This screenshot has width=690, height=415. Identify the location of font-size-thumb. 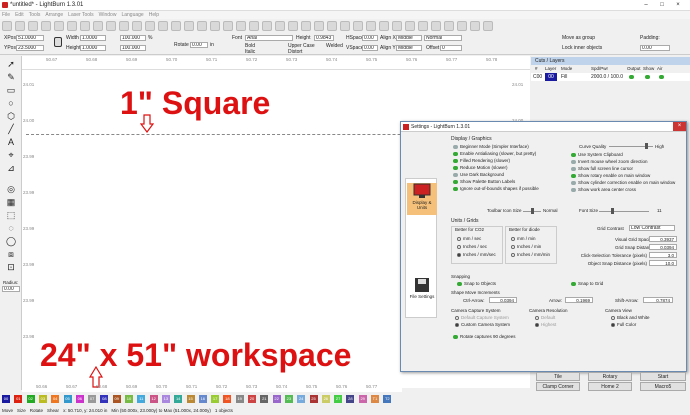
(612, 211).